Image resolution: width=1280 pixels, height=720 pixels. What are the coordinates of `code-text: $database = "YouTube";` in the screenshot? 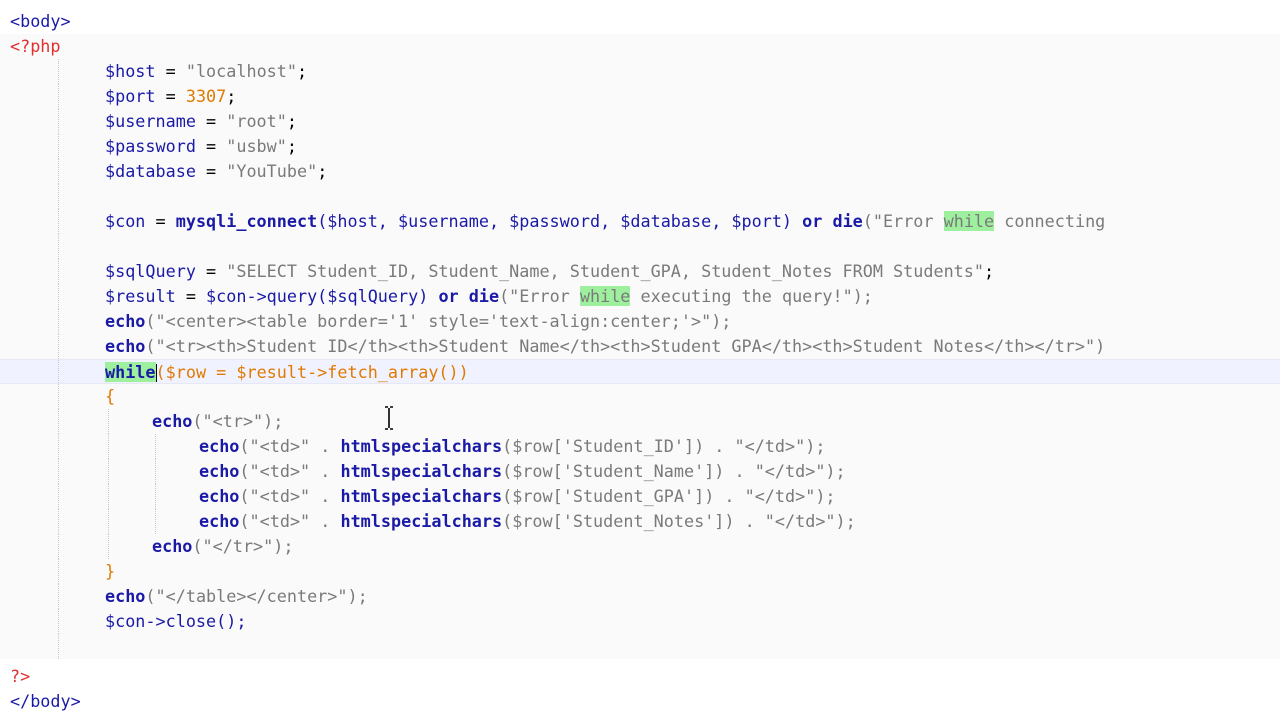 It's located at (216, 171).